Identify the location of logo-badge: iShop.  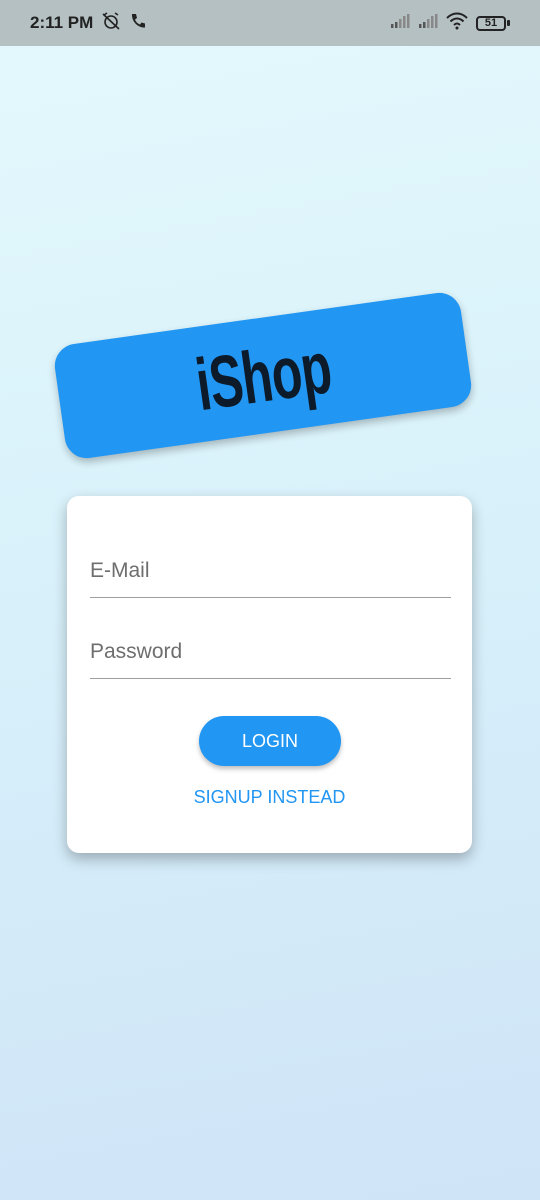
(263, 375).